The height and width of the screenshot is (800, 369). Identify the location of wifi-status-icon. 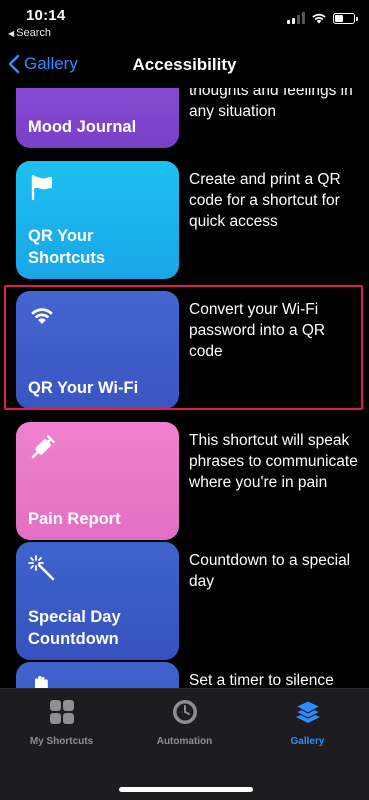
(319, 18).